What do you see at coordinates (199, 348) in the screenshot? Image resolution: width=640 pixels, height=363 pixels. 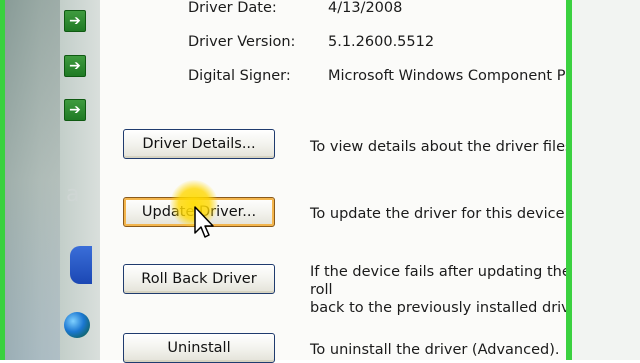 I see `uninstall-button: Uninstall` at bounding box center [199, 348].